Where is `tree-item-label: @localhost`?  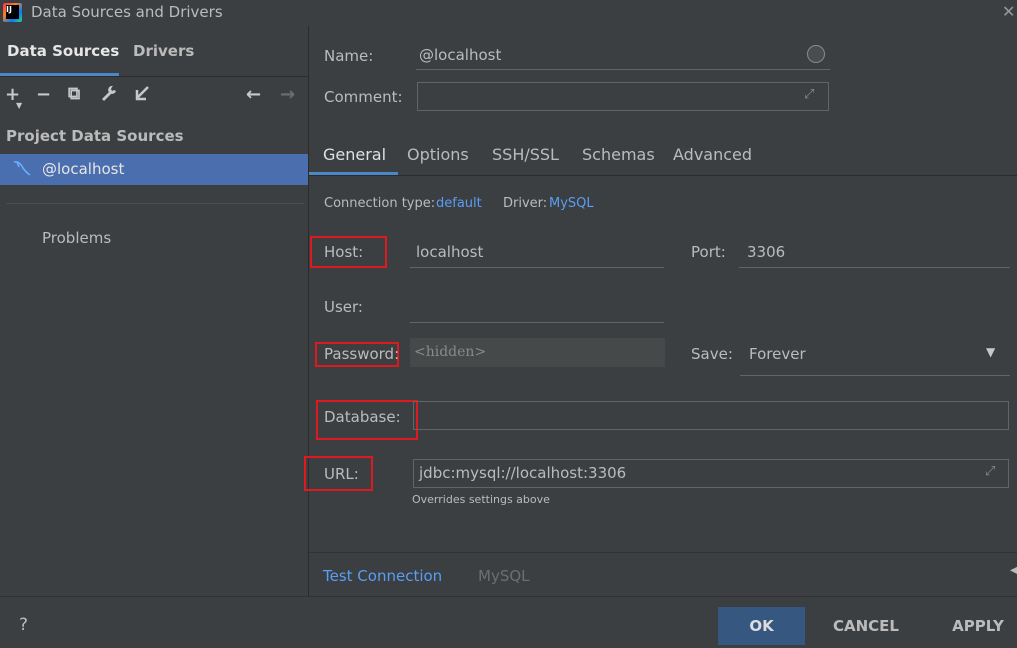 tree-item-label: @localhost is located at coordinates (83, 169).